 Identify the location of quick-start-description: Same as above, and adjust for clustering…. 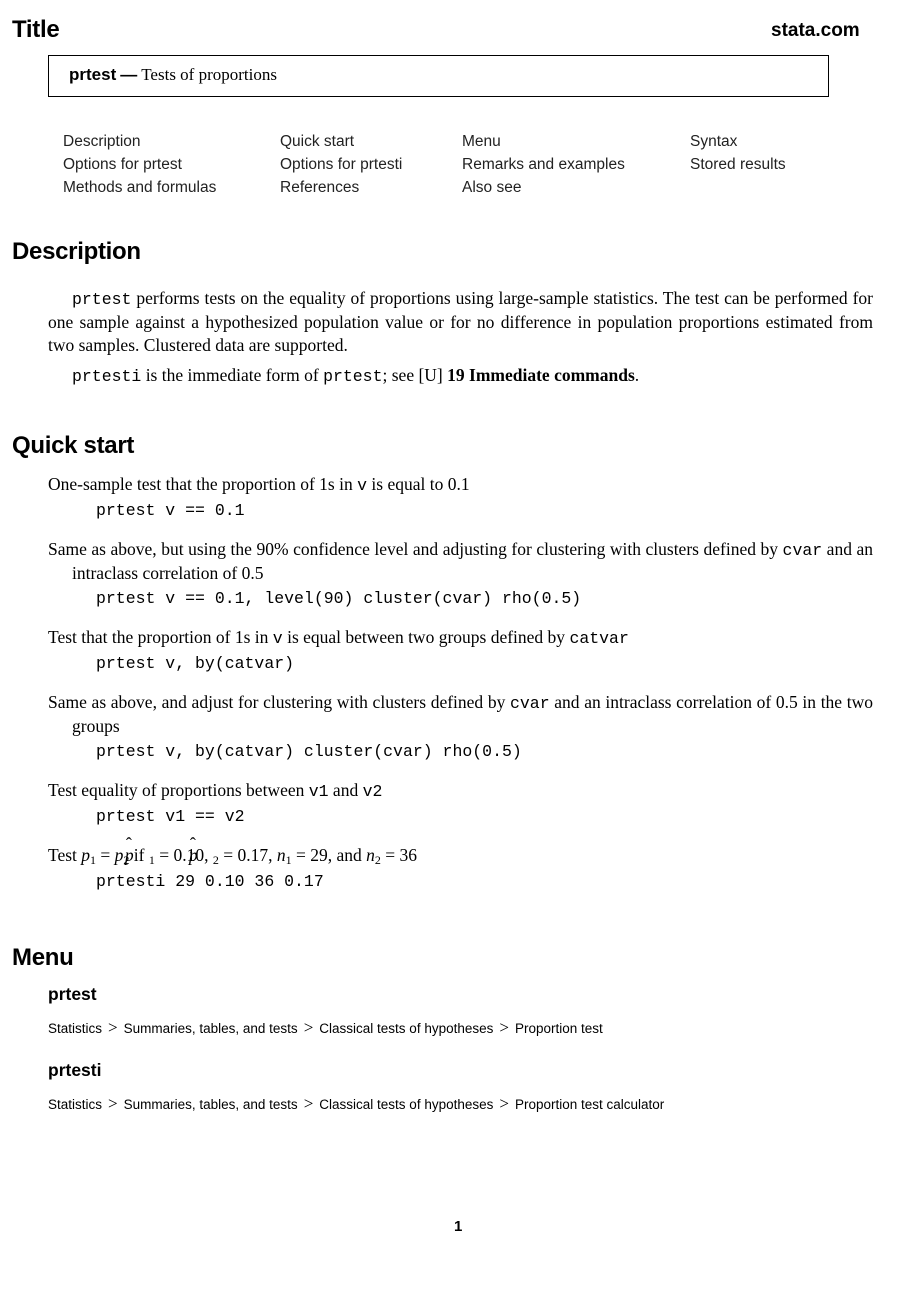
(460, 714).